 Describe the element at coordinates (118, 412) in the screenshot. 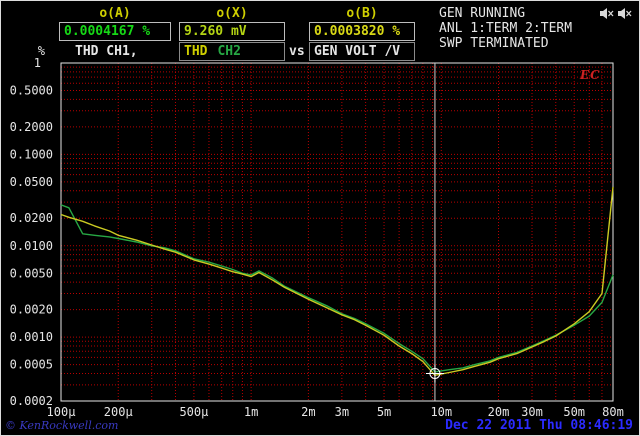

I see `x-tick-label: 200µ` at that location.